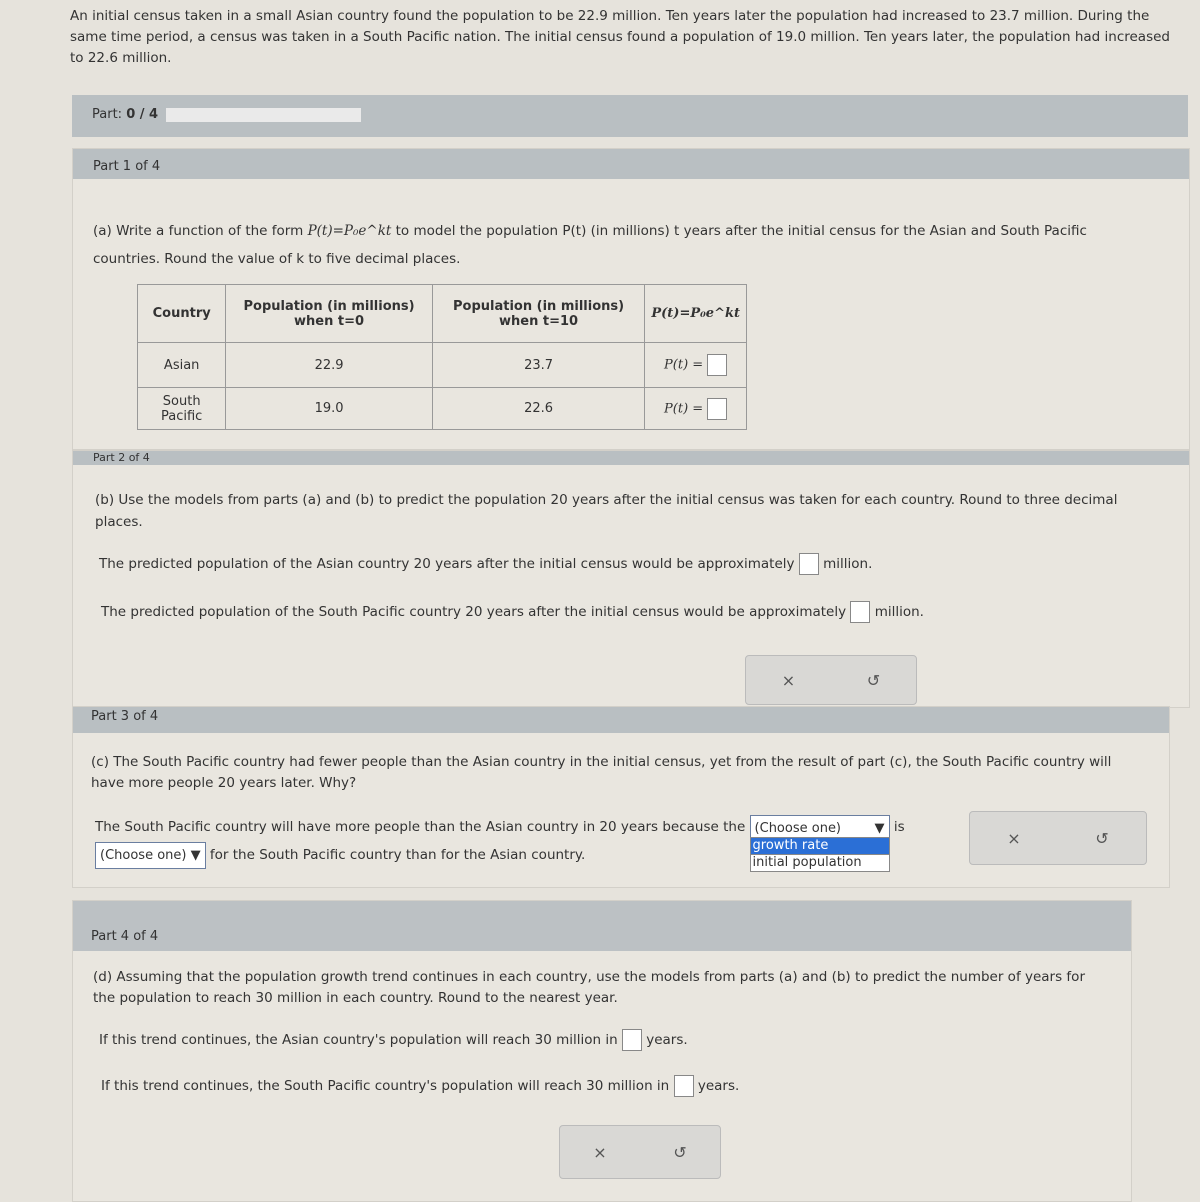  What do you see at coordinates (538, 408) in the screenshot?
I see `p10-cell: 22.6` at bounding box center [538, 408].